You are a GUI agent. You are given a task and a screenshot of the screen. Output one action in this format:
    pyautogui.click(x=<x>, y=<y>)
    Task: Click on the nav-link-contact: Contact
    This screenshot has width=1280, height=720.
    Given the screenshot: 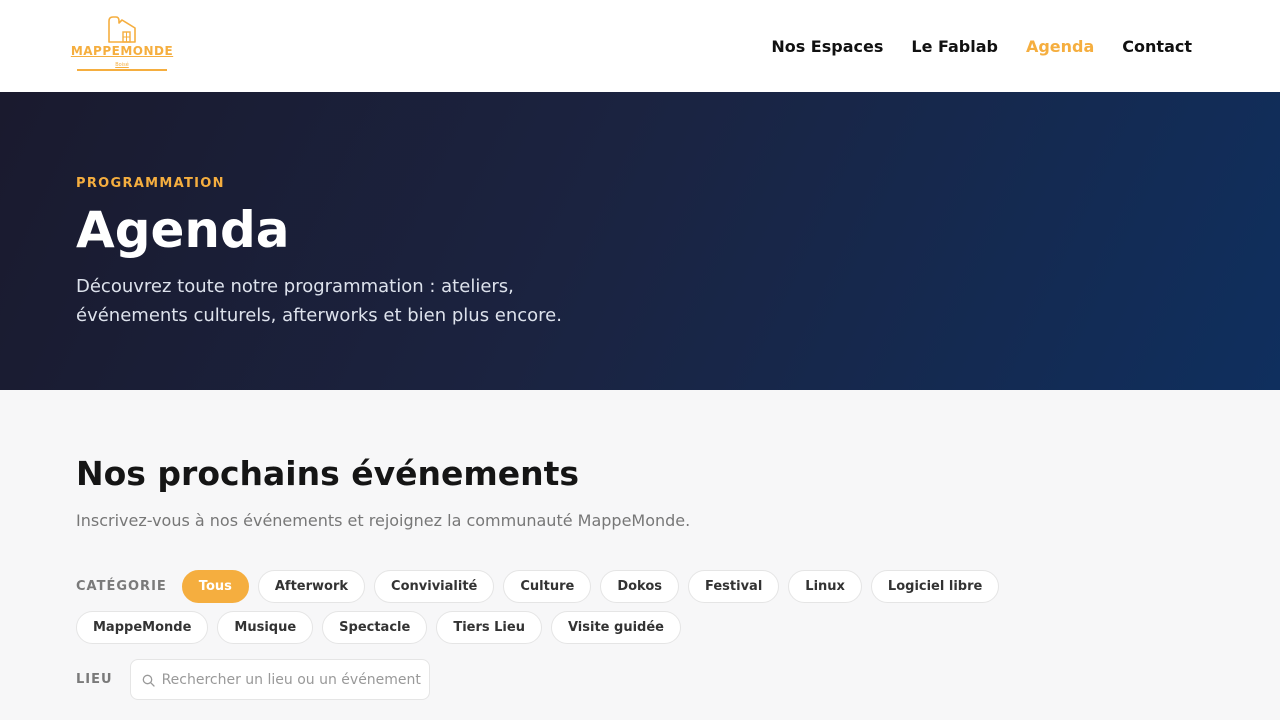 What is the action you would take?
    pyautogui.click(x=1157, y=46)
    